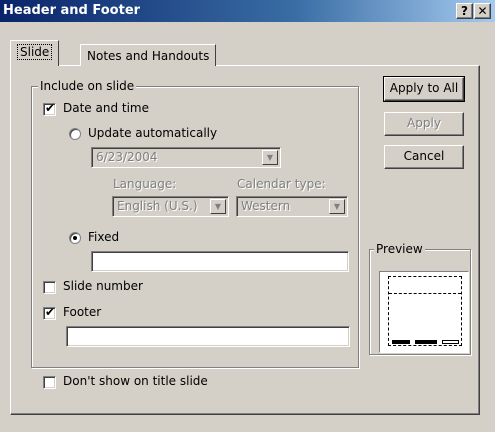 This screenshot has width=495, height=432. Describe the element at coordinates (127, 157) in the screenshot. I see `date-format-value: 6/23/2004` at that location.